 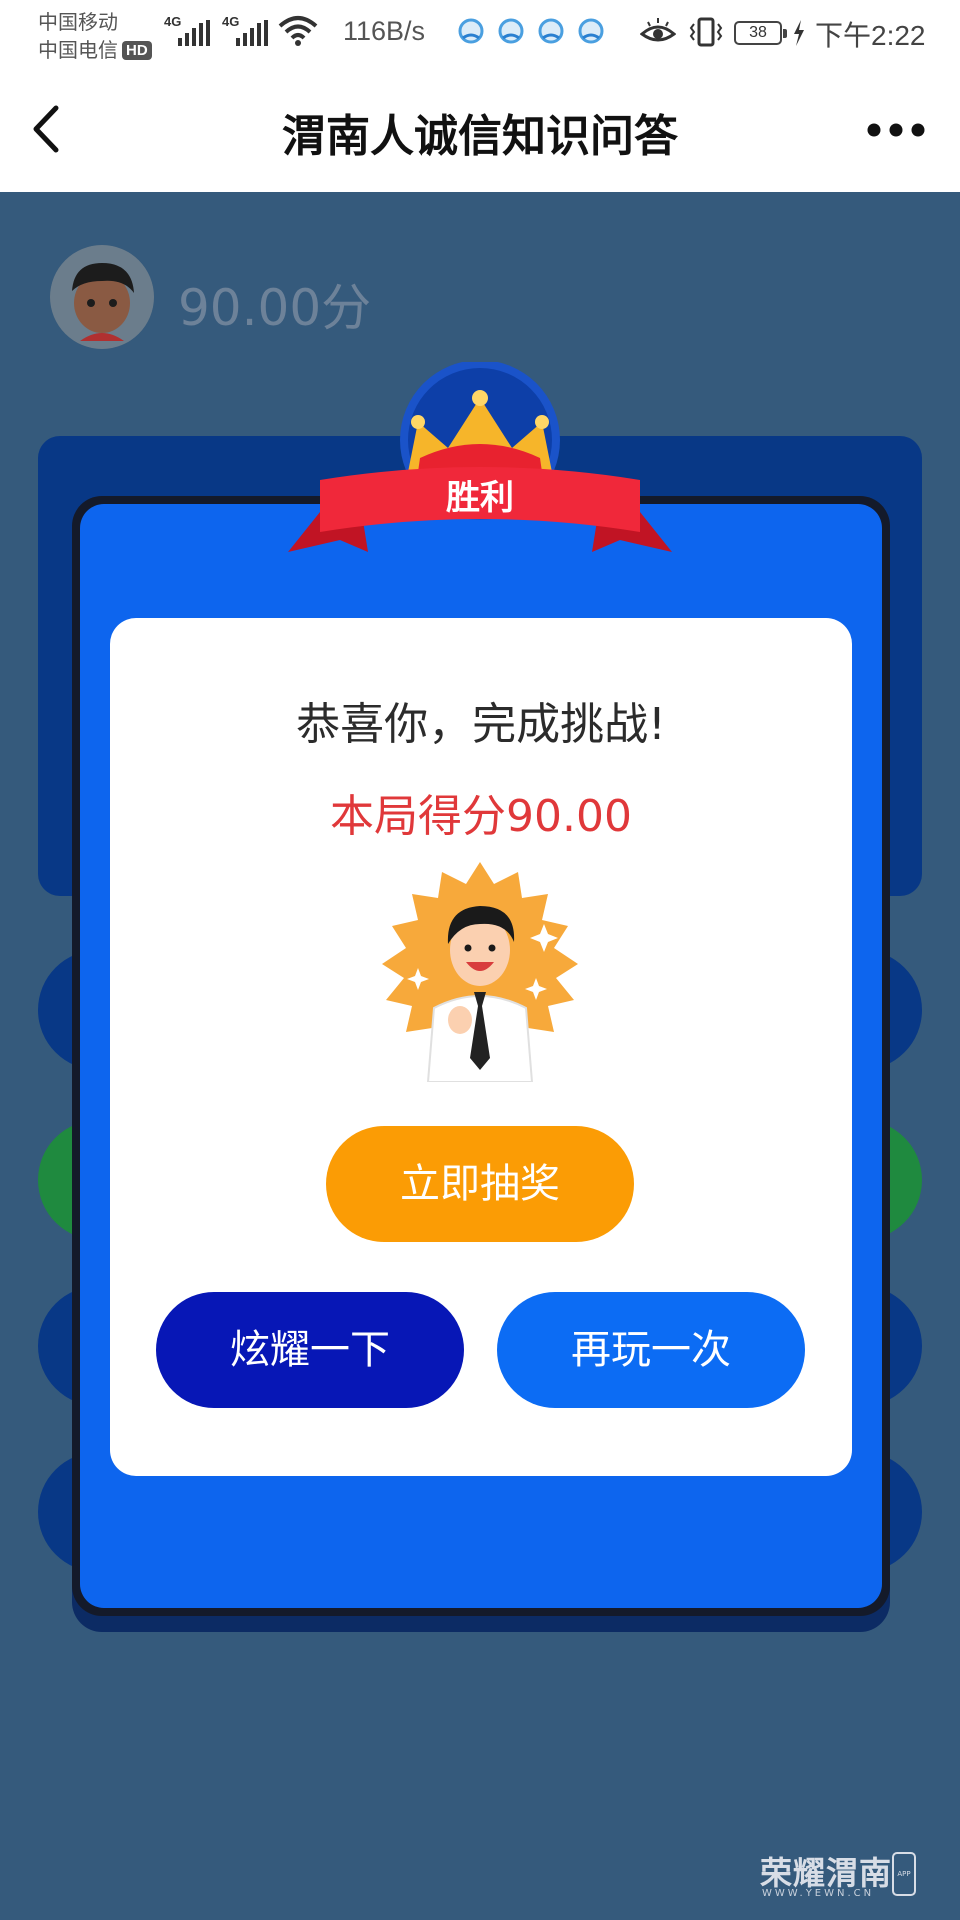 I want to click on eye-comfort-icon, so click(x=658, y=30).